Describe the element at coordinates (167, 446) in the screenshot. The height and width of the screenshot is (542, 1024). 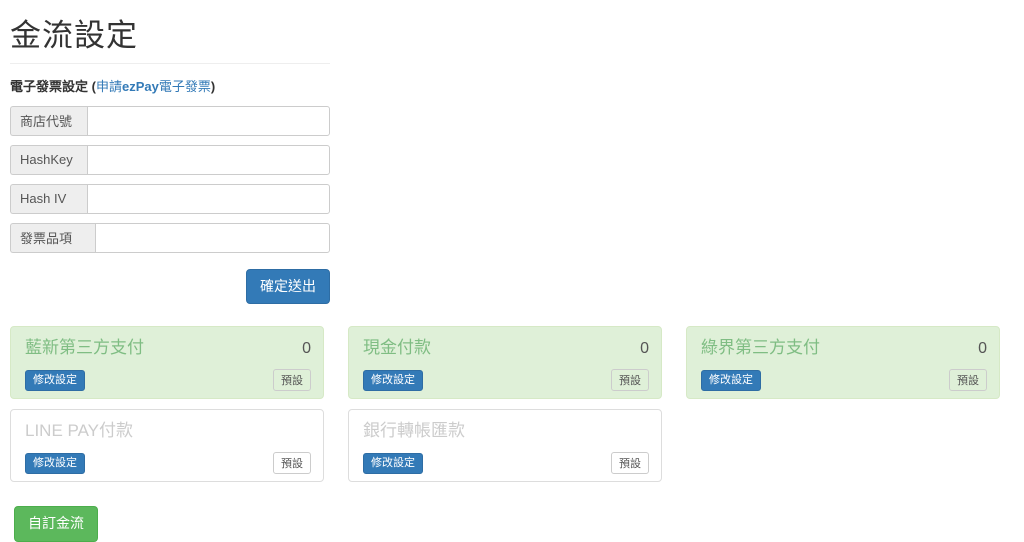
I see `payment-card-linepay: LINE PAY付款 修改設定 預設` at that location.